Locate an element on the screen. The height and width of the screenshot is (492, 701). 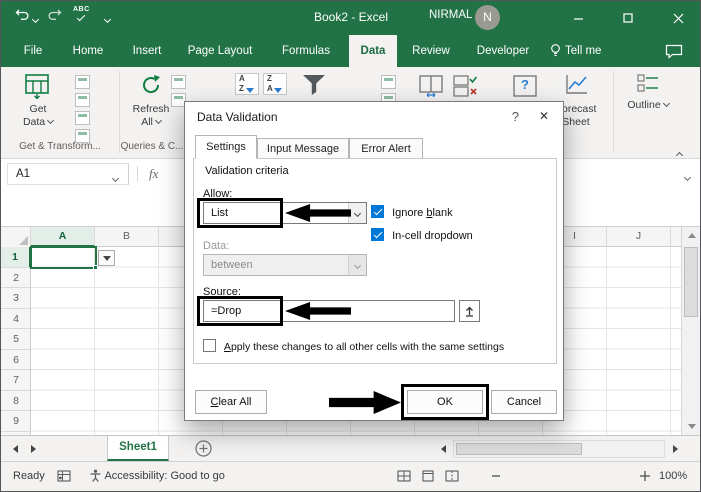
in-cell-dropdown-checkbox: In-cell dropdown is located at coordinates (422, 235).